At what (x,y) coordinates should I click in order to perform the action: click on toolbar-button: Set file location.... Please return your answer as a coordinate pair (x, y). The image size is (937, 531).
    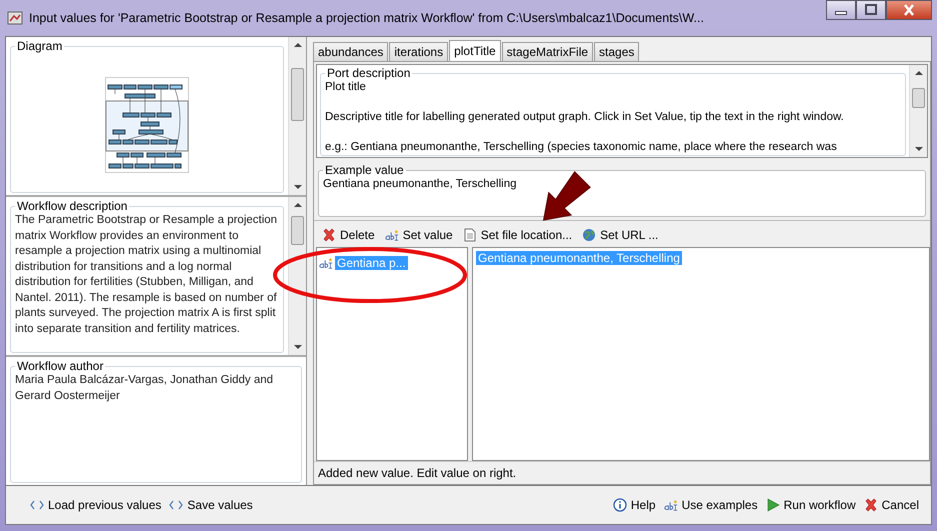
    Looking at the image, I should click on (517, 235).